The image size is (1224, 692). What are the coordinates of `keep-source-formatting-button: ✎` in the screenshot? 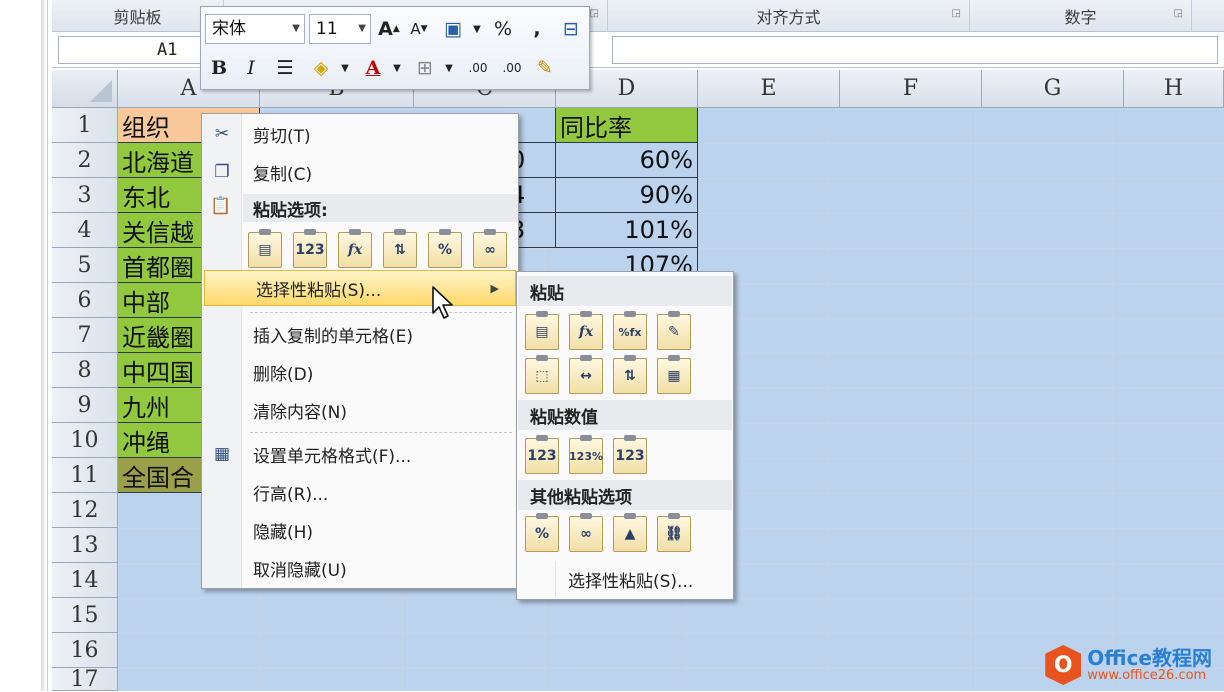 It's located at (674, 330).